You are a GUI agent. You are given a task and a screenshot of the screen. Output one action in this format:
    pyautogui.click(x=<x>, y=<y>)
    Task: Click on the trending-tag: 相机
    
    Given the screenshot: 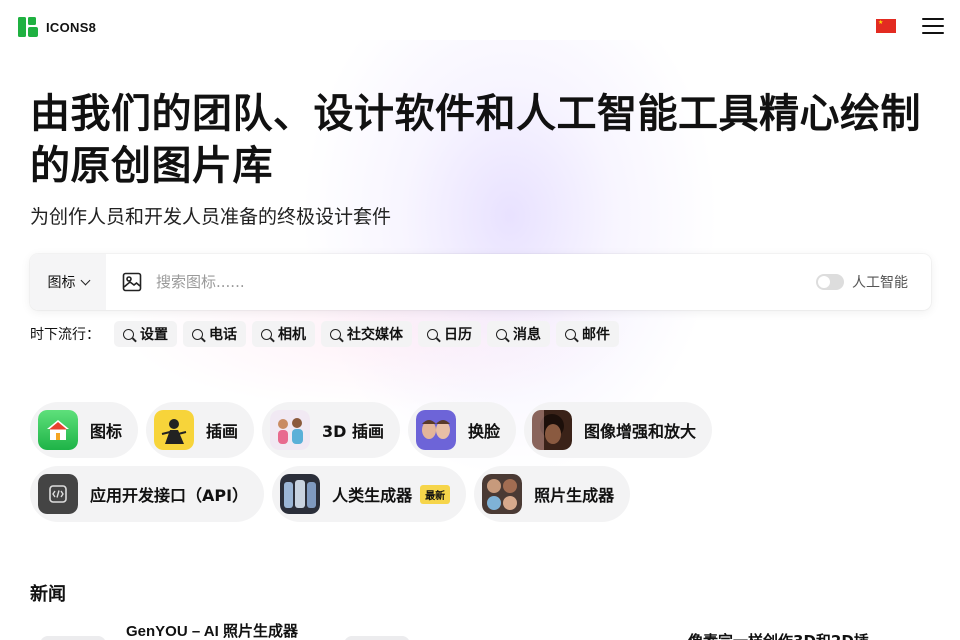 What is the action you would take?
    pyautogui.click(x=283, y=334)
    